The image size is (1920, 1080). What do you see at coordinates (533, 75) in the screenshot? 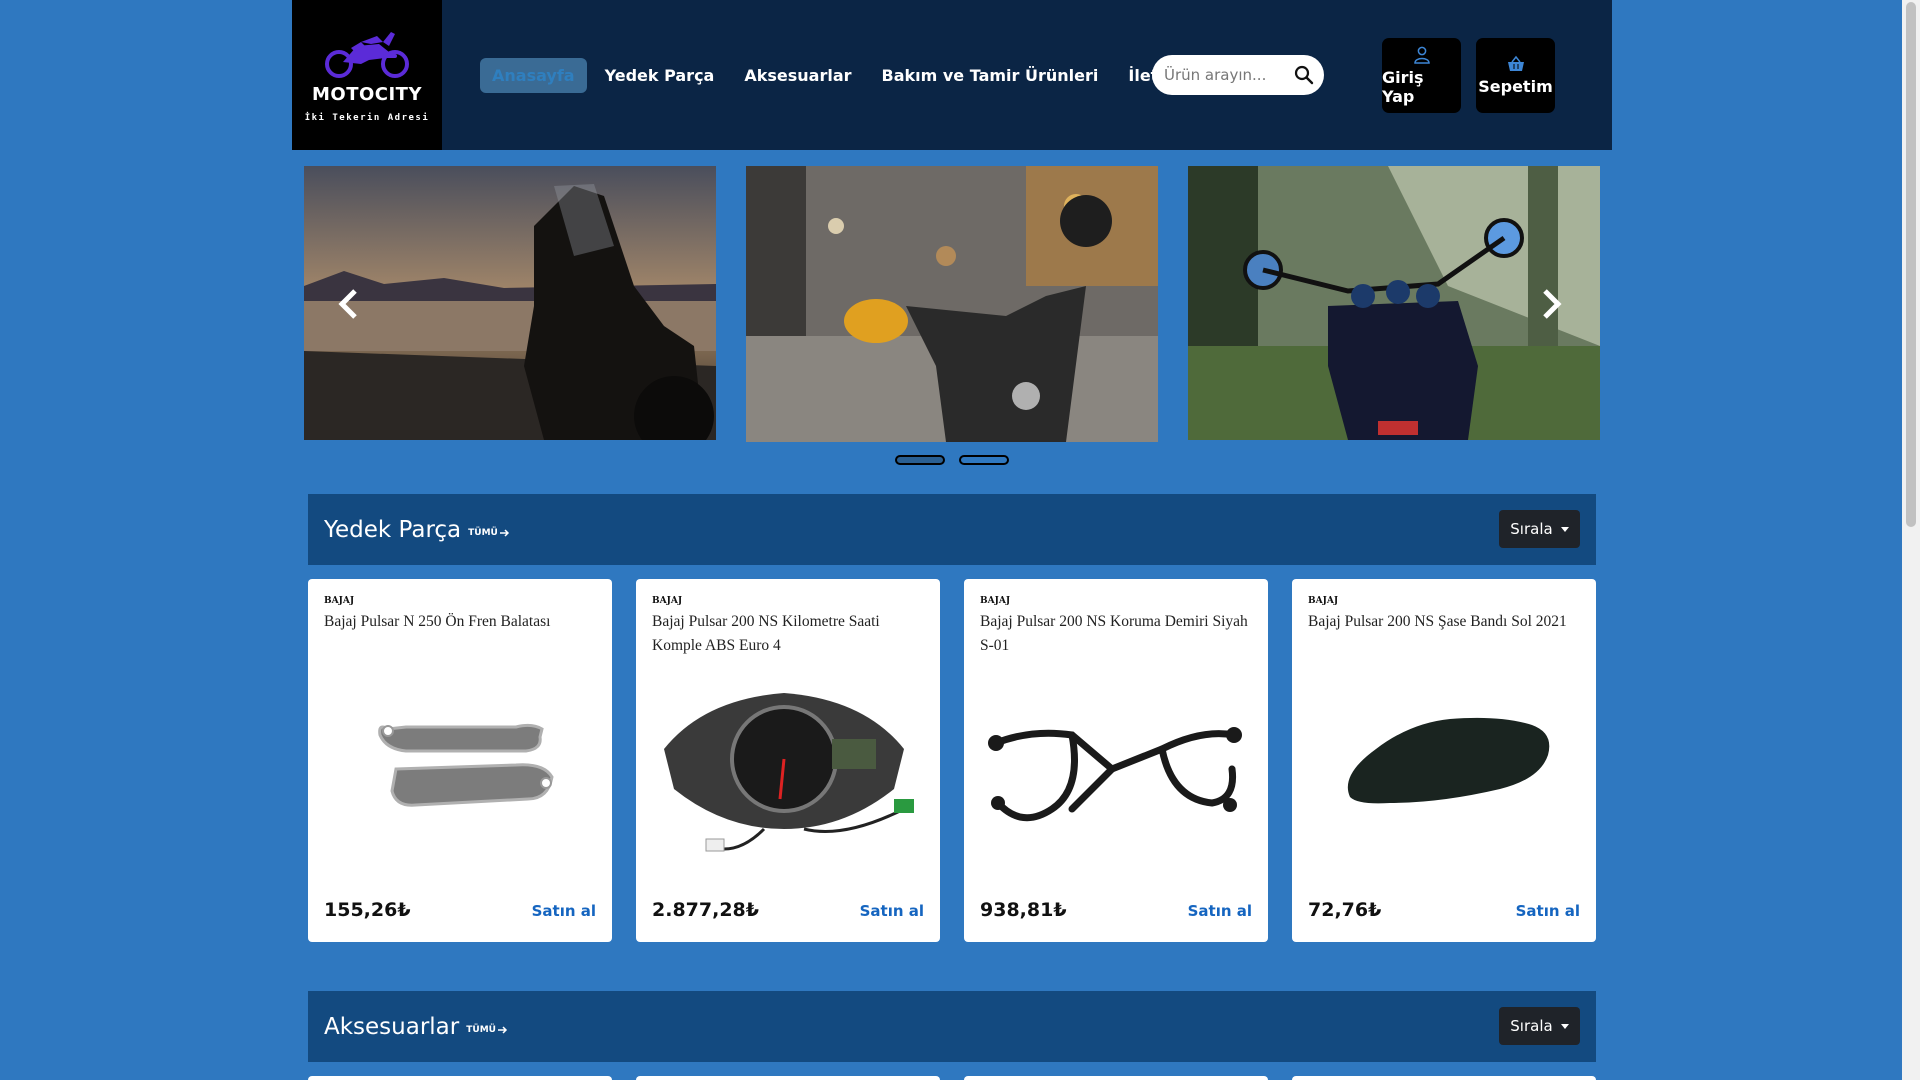
I see `nav-item-anasayfa: Anasayfa` at bounding box center [533, 75].